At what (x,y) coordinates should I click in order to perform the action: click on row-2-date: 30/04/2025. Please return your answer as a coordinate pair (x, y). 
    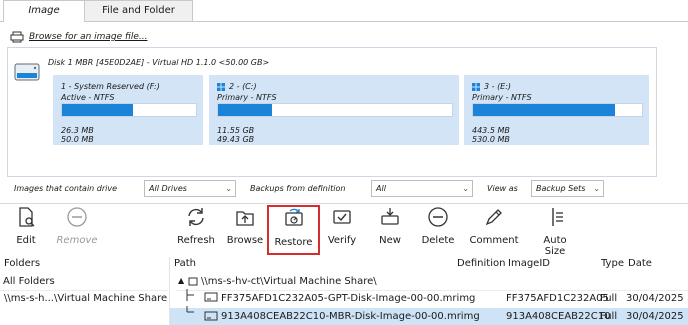
    Looking at the image, I should click on (655, 316).